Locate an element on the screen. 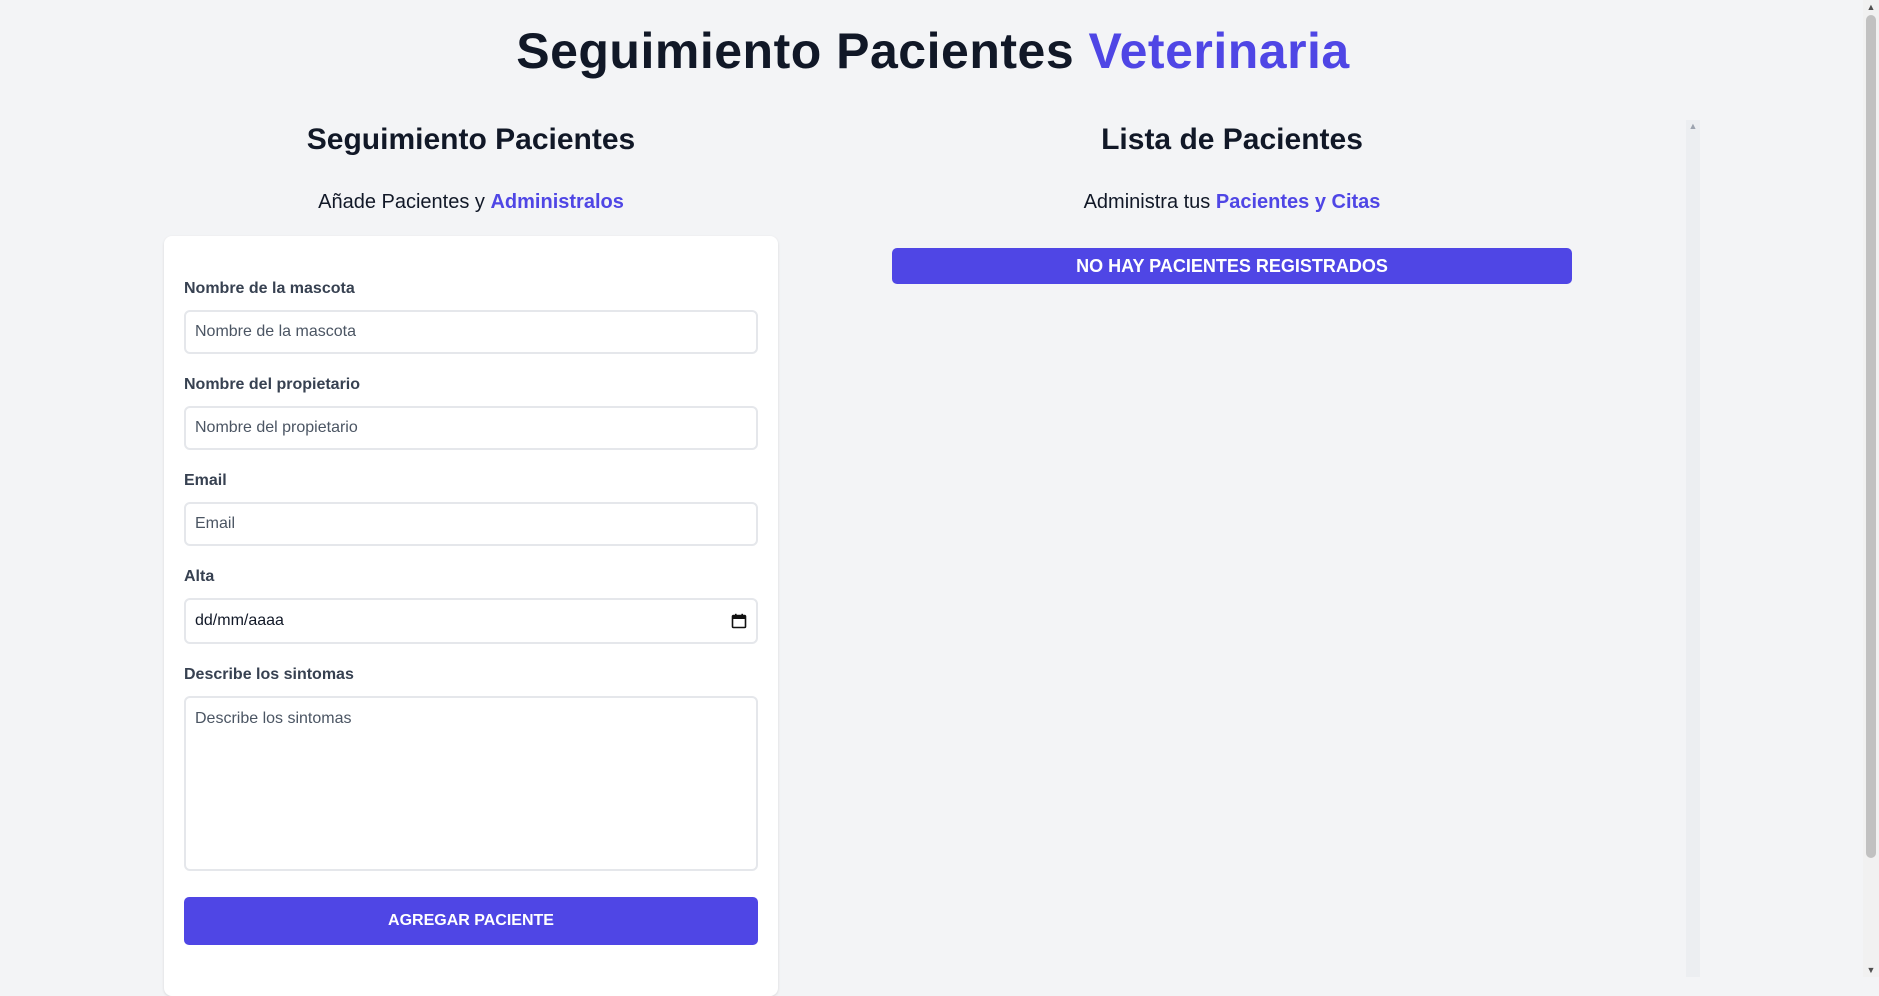 This screenshot has height=996, width=1879. patient-list-scrollbar: ▲ is located at coordinates (1693, 548).